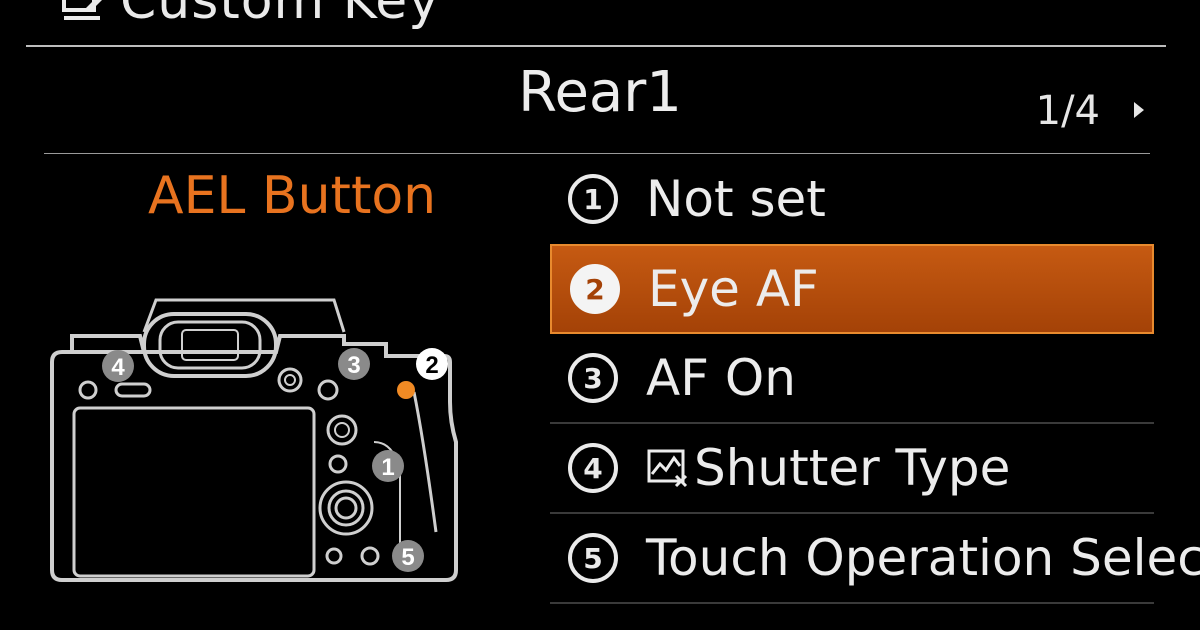 The height and width of the screenshot is (630, 1200). I want to click on option-number-badge: 3, so click(593, 378).